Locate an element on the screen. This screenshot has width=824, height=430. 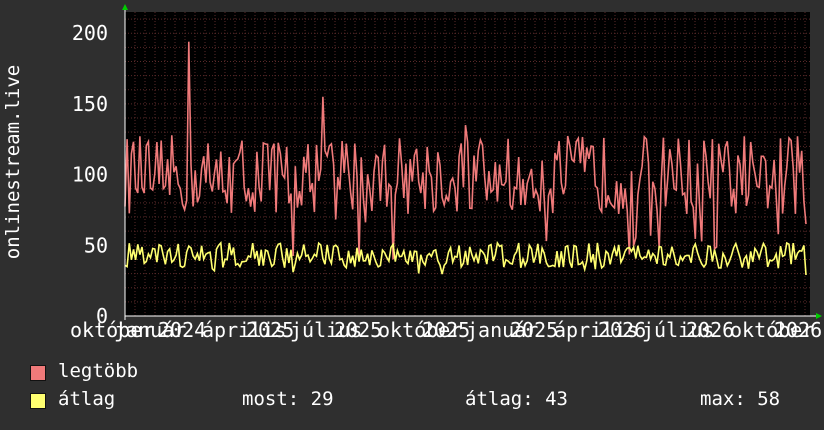
stat-now: most: 29 is located at coordinates (288, 399).